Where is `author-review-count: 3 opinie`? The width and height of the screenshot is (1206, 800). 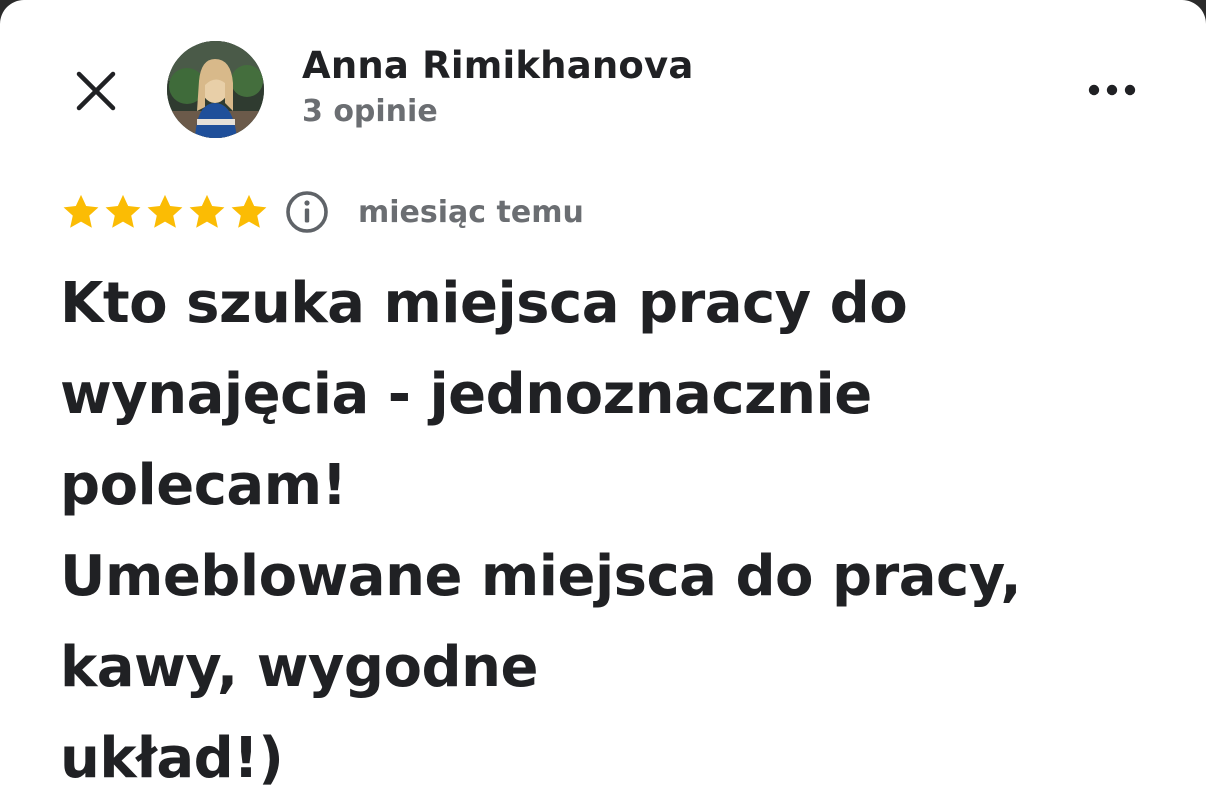 author-review-count: 3 opinie is located at coordinates (498, 112).